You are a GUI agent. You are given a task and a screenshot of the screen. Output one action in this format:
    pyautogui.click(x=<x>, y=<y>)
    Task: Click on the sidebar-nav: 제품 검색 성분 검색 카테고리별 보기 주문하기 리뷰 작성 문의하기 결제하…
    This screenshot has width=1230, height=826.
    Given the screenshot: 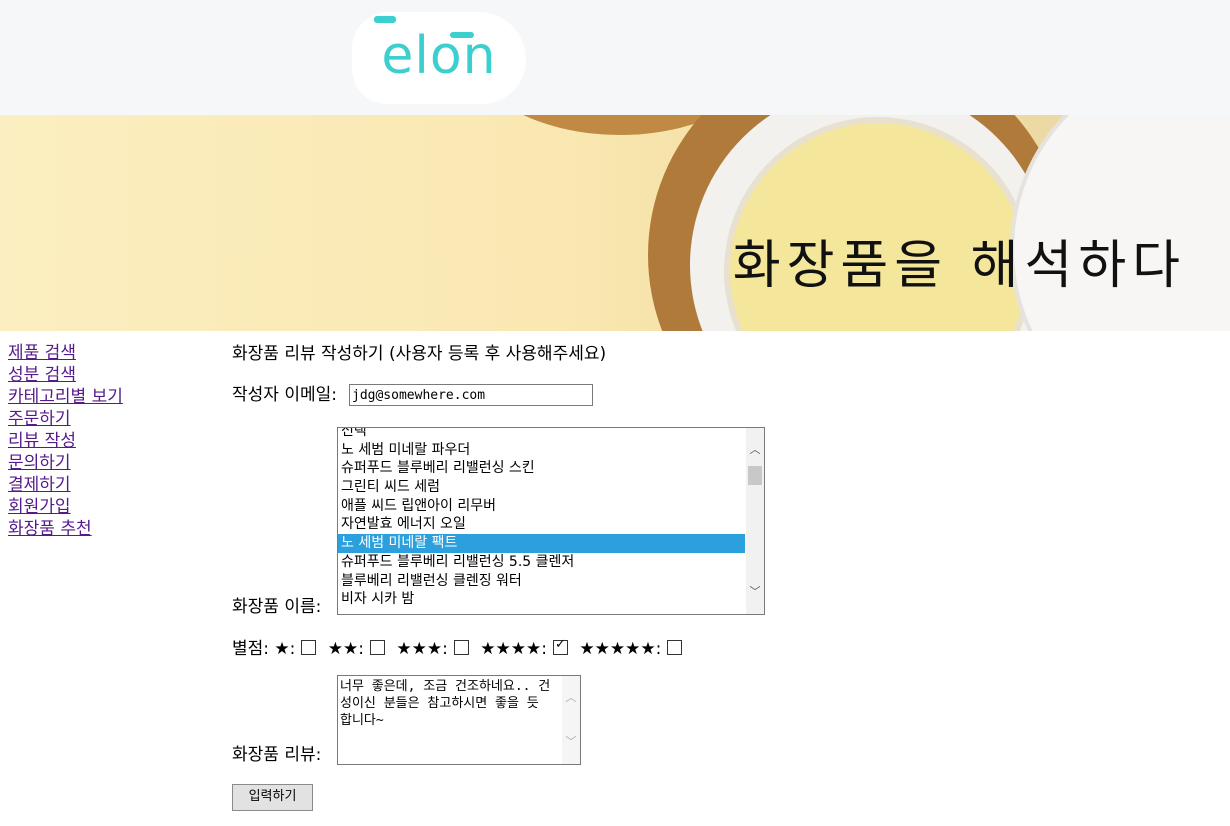 What is the action you would take?
    pyautogui.click(x=108, y=441)
    